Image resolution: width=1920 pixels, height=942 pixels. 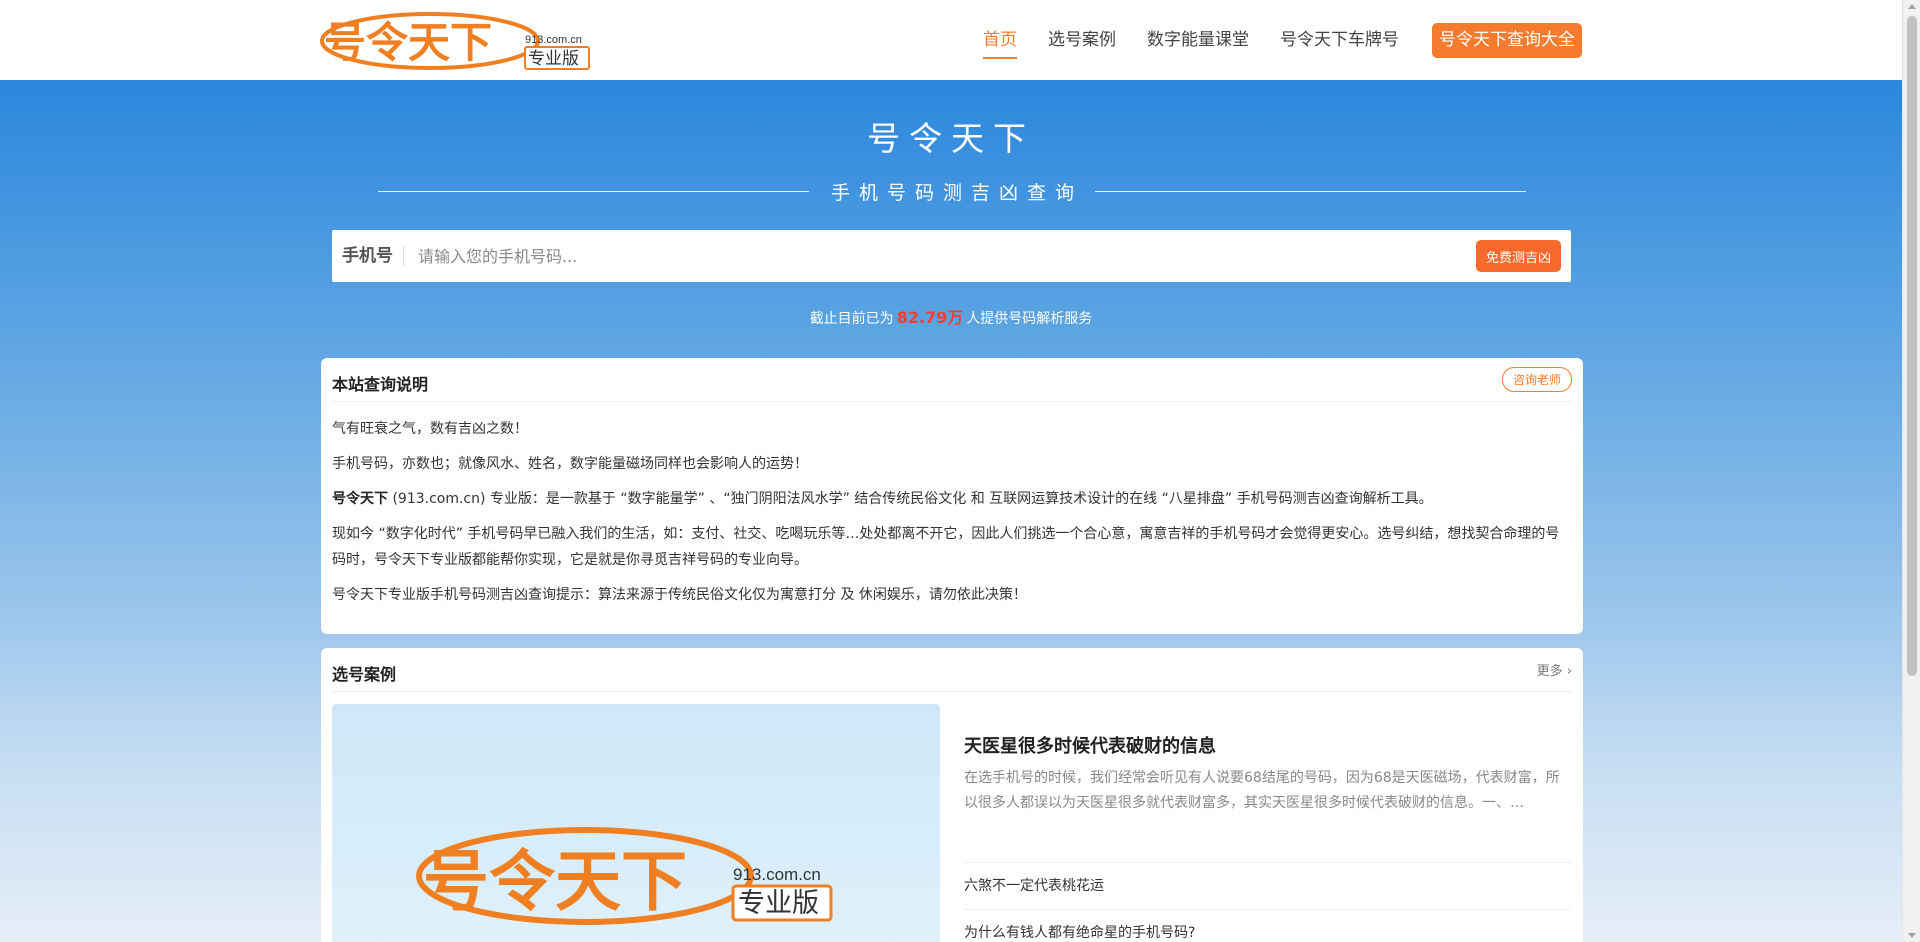 What do you see at coordinates (940, 256) in the screenshot?
I see `phone-input` at bounding box center [940, 256].